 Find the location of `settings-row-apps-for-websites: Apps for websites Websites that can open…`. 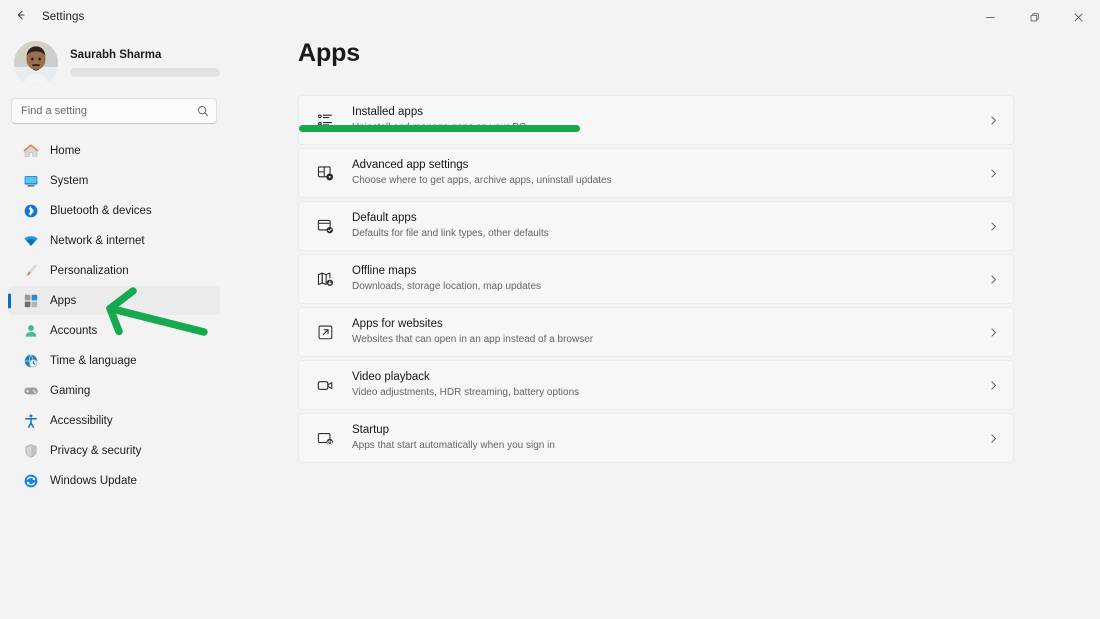

settings-row-apps-for-websites: Apps for websites Websites that can open… is located at coordinates (656, 332).